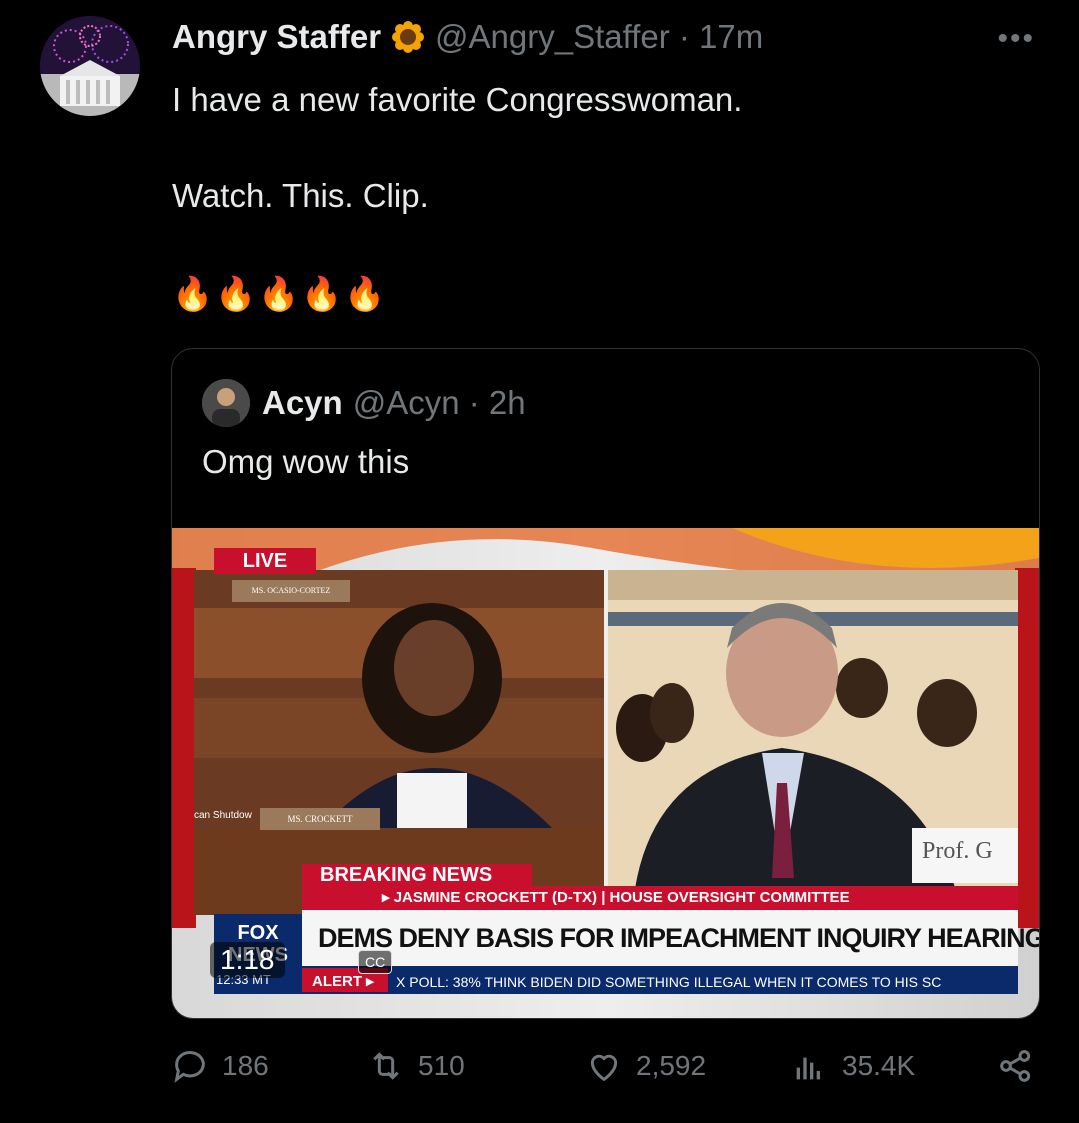 This screenshot has width=1079, height=1123. What do you see at coordinates (599, 37) in the screenshot?
I see `author-handle-time: @Angry_Staffer · 17m` at bounding box center [599, 37].